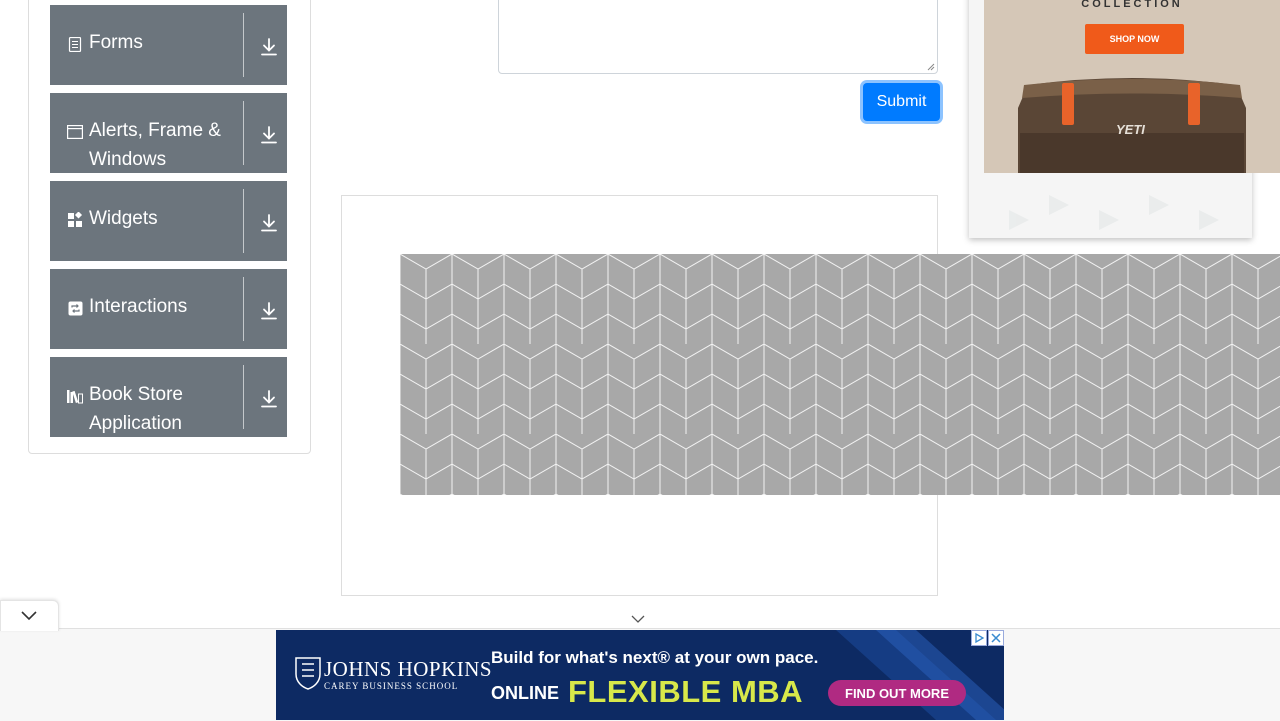 This screenshot has height=721, width=1280. Describe the element at coordinates (718, 37) in the screenshot. I see `text-area` at that location.